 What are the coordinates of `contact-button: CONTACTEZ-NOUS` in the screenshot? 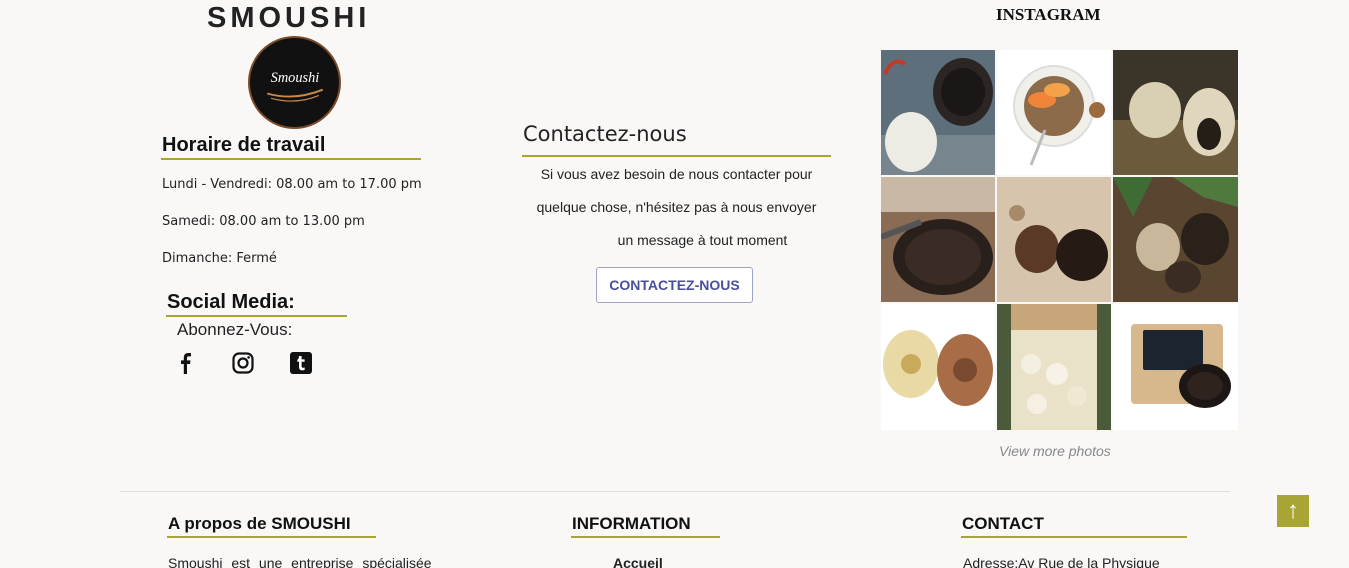 It's located at (674, 285).